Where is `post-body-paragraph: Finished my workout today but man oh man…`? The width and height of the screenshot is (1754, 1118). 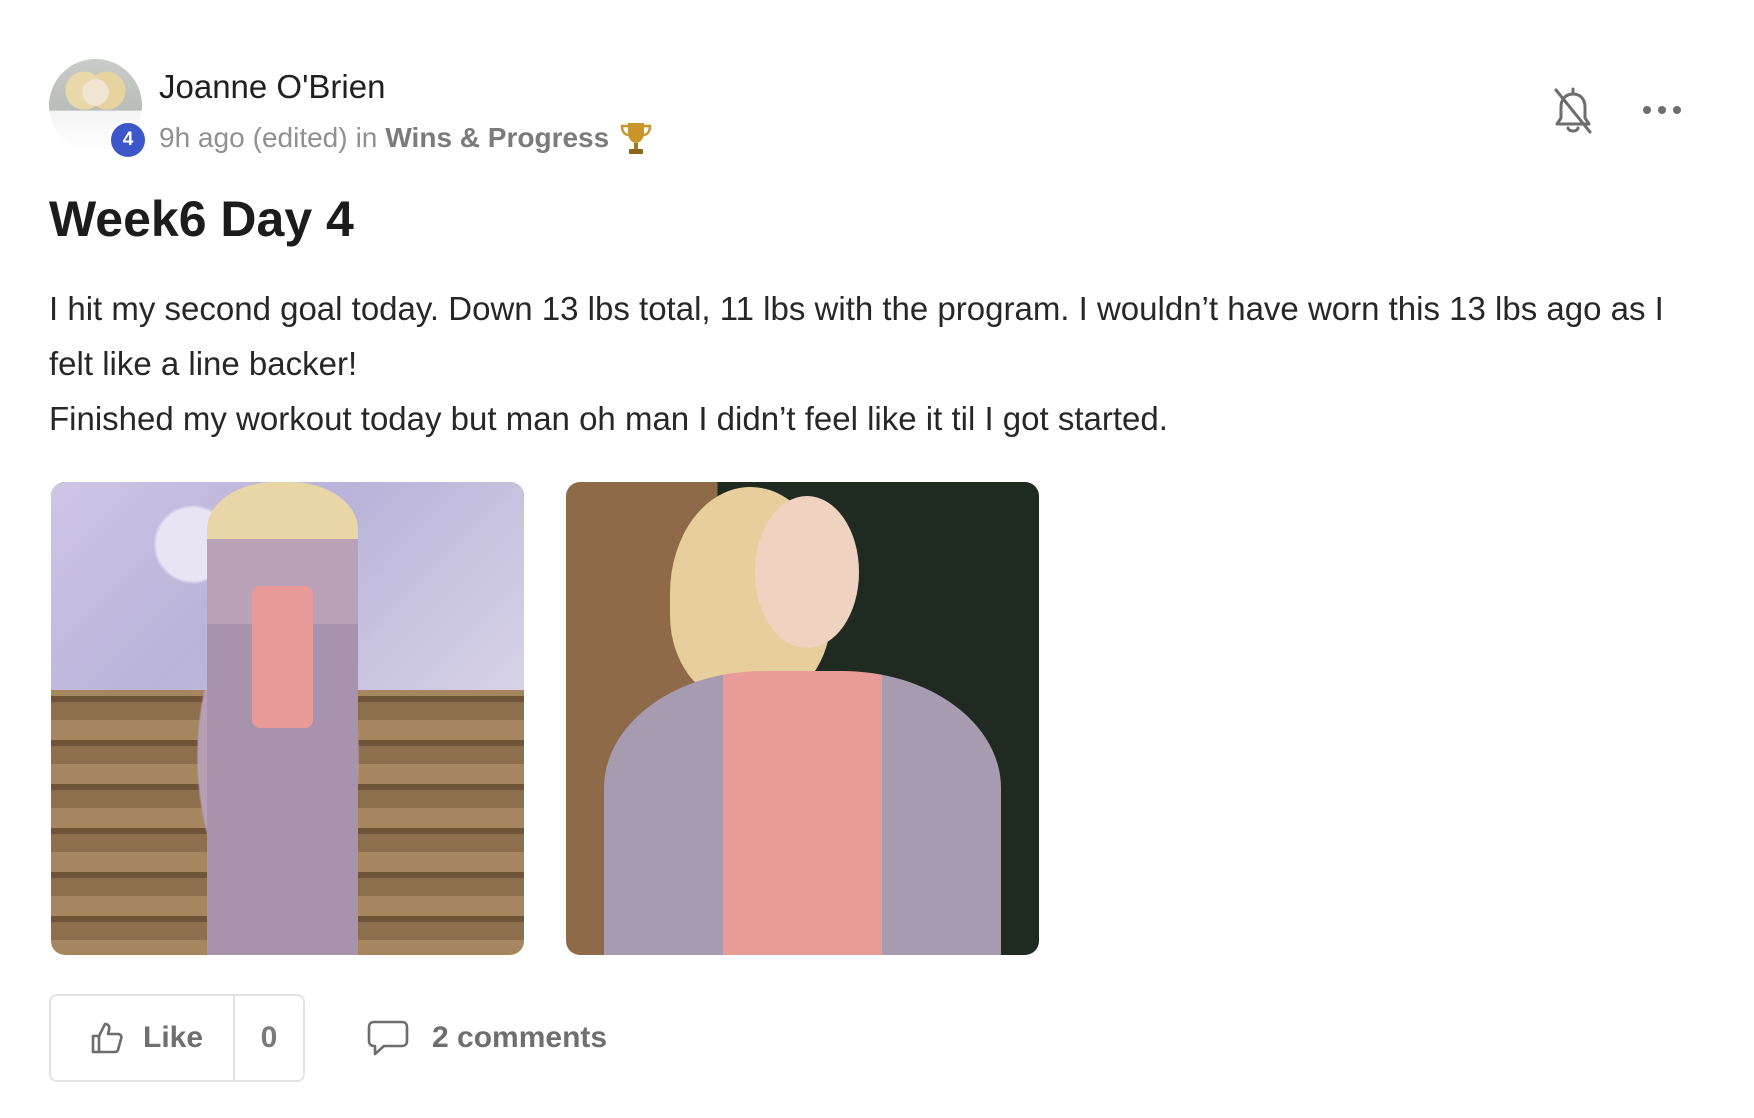 post-body-paragraph: Finished my workout today but man oh man… is located at coordinates (608, 418).